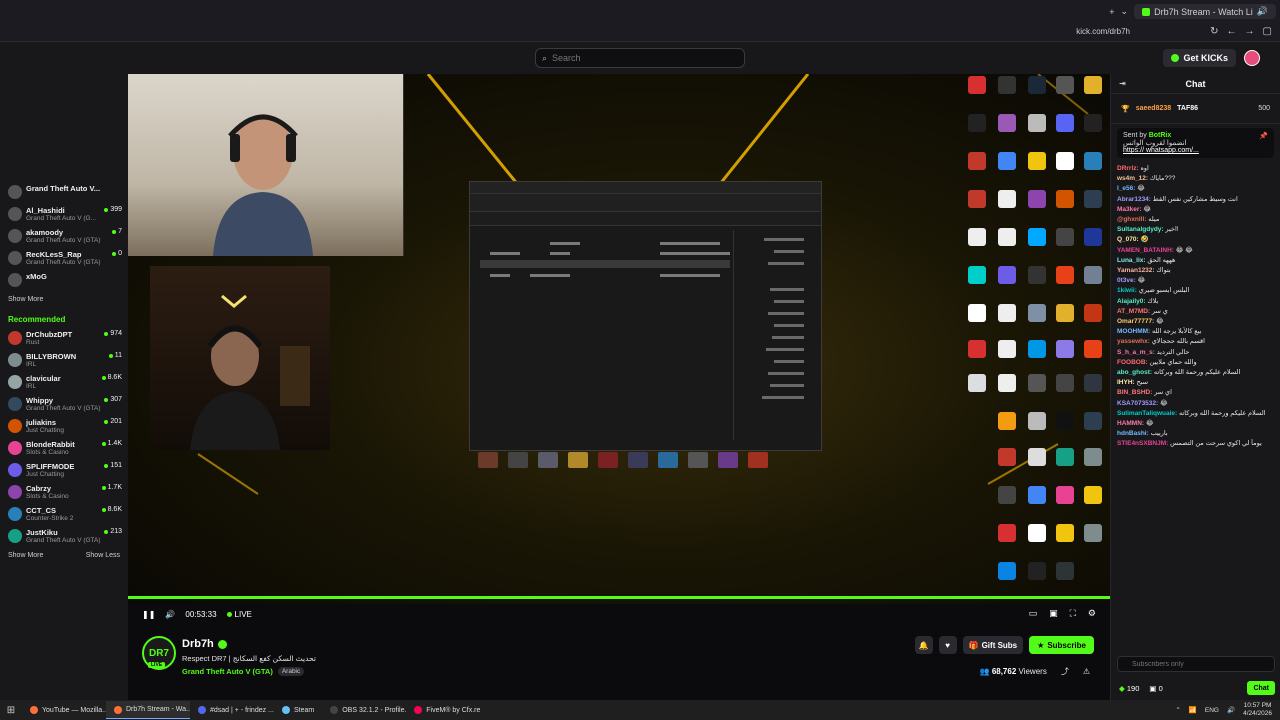 Image resolution: width=1280 pixels, height=720 pixels. Describe the element at coordinates (1136, 352) in the screenshot. I see `chat-username: S_h_a_m_s:` at that location.